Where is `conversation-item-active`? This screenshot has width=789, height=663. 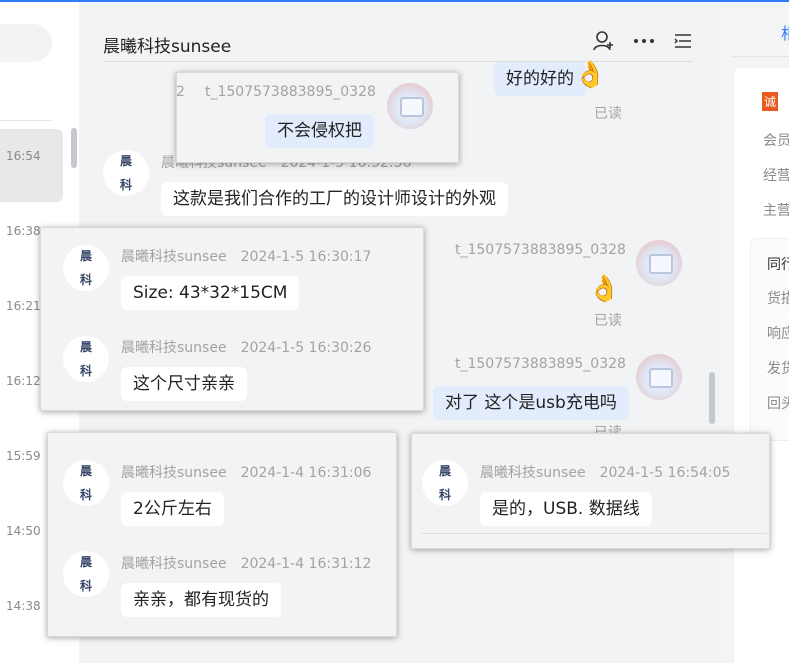
conversation-item-active is located at coordinates (31, 165).